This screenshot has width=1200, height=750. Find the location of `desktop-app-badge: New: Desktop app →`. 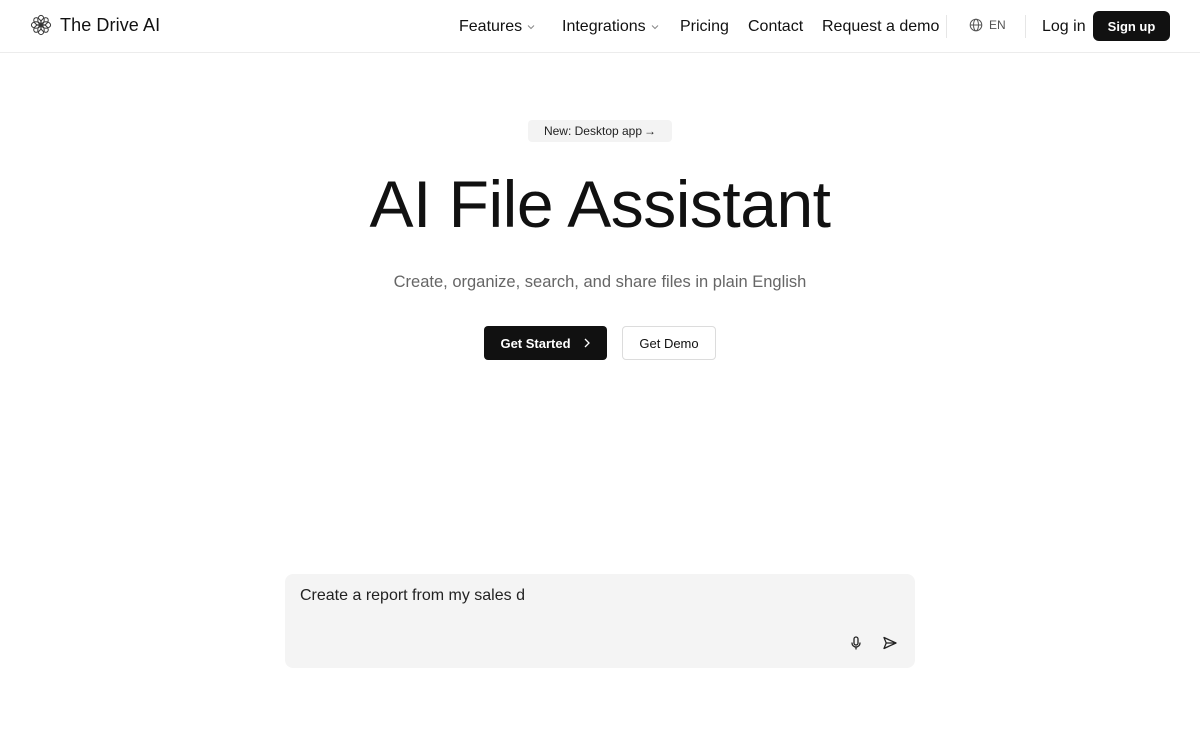

desktop-app-badge: New: Desktop app → is located at coordinates (600, 131).